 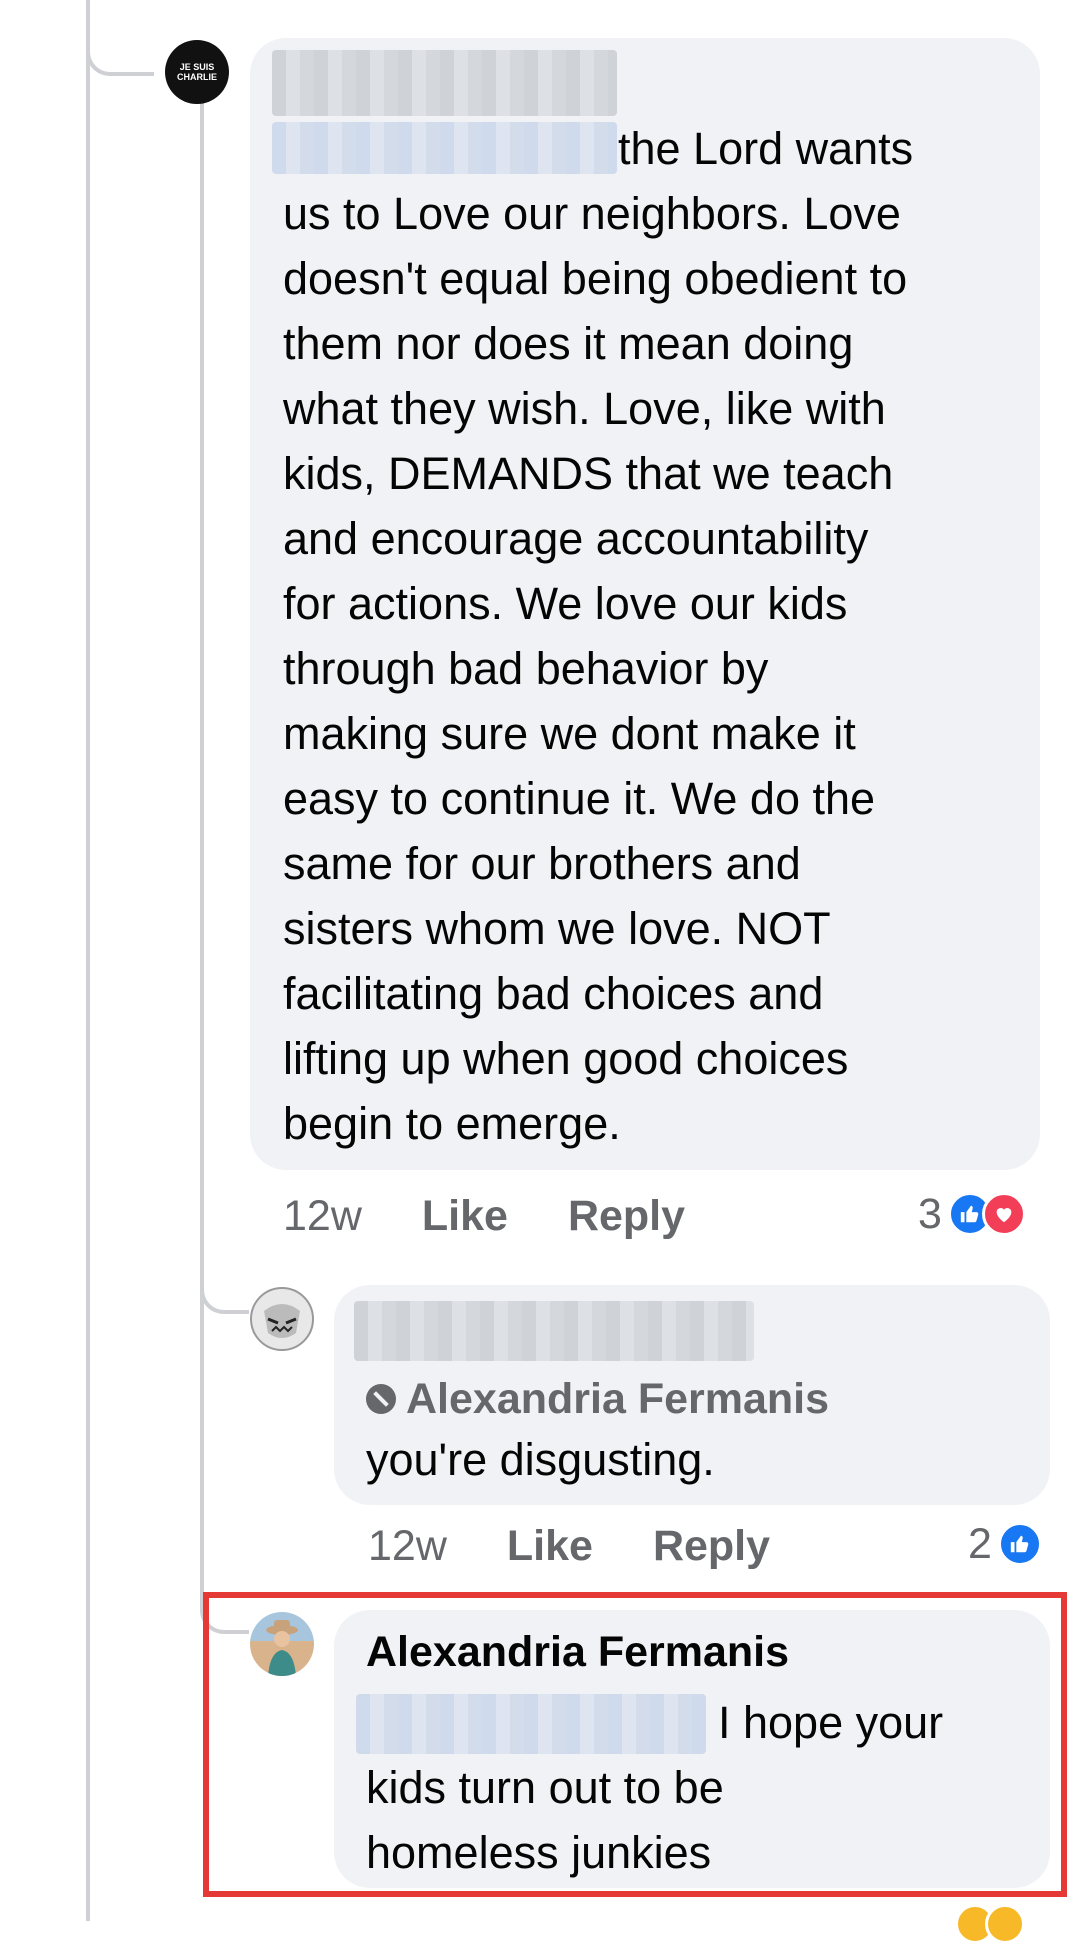 I want to click on reaction-summary: 2, so click(x=1005, y=1544).